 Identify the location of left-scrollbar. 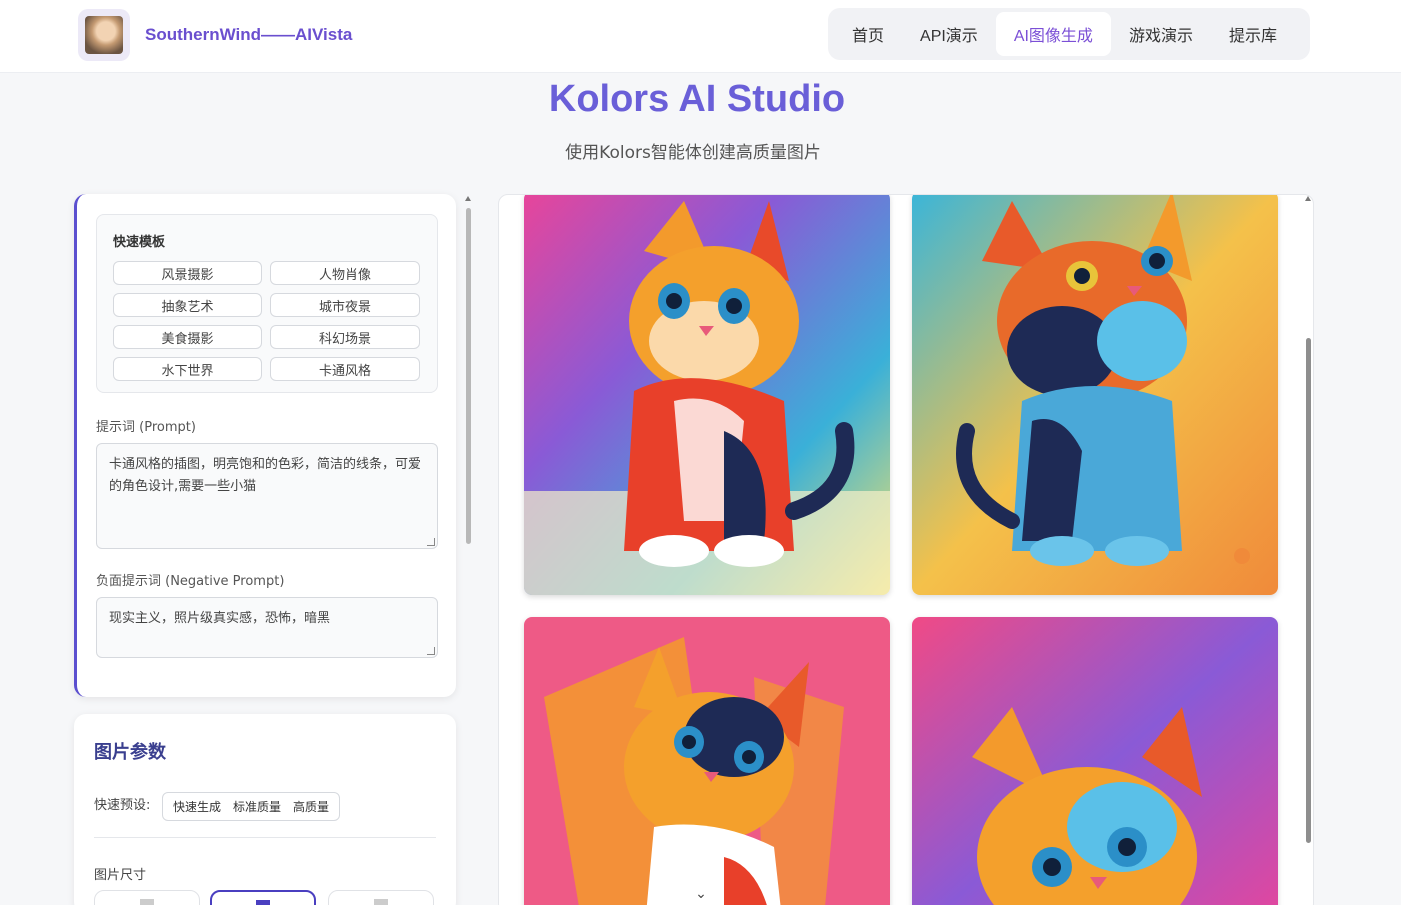
(468, 550).